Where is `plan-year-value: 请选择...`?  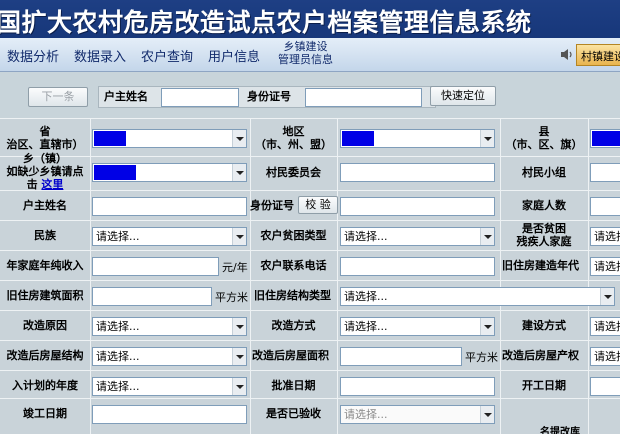 plan-year-value: 请选择... is located at coordinates (118, 386).